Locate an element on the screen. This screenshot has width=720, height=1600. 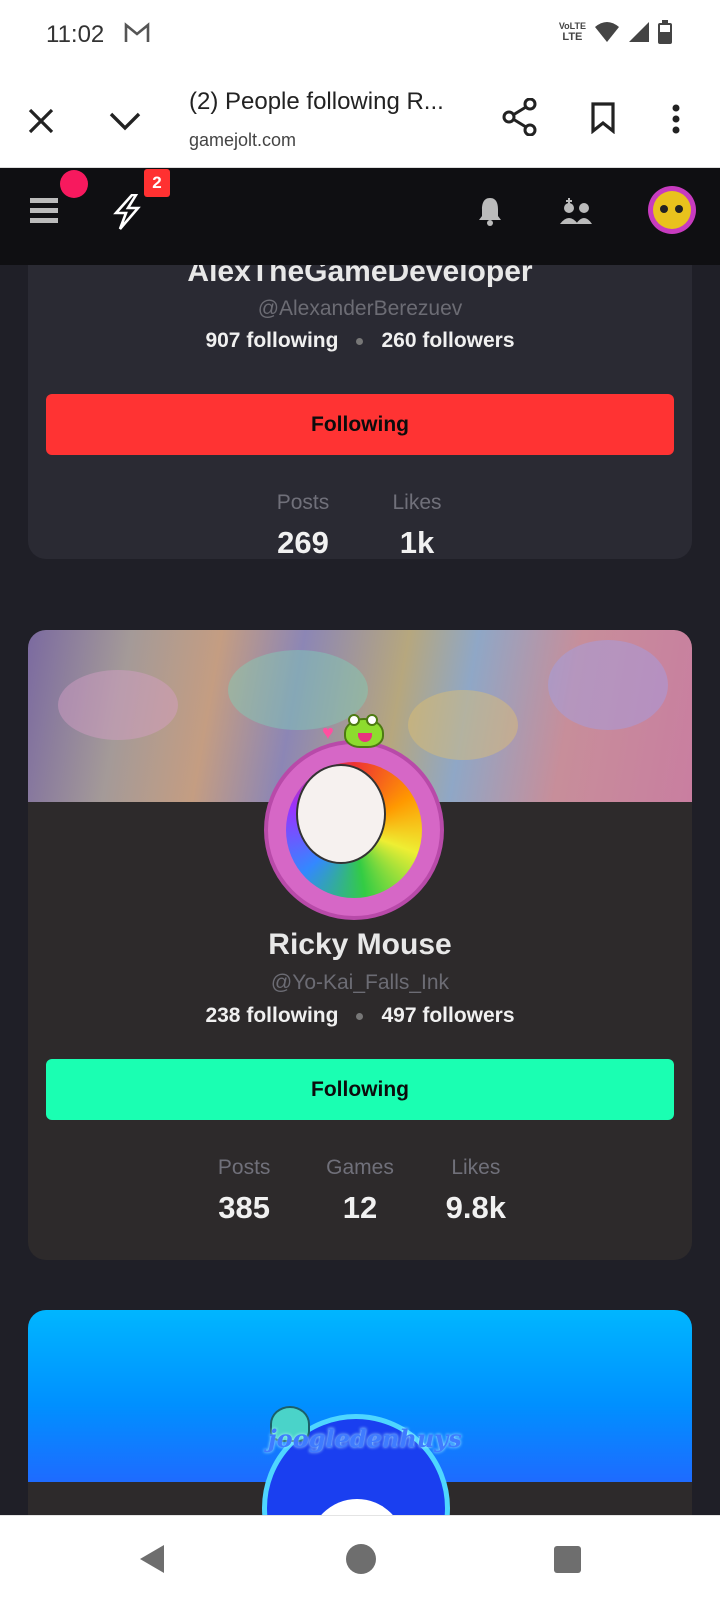
user-avatar is located at coordinates (672, 210).